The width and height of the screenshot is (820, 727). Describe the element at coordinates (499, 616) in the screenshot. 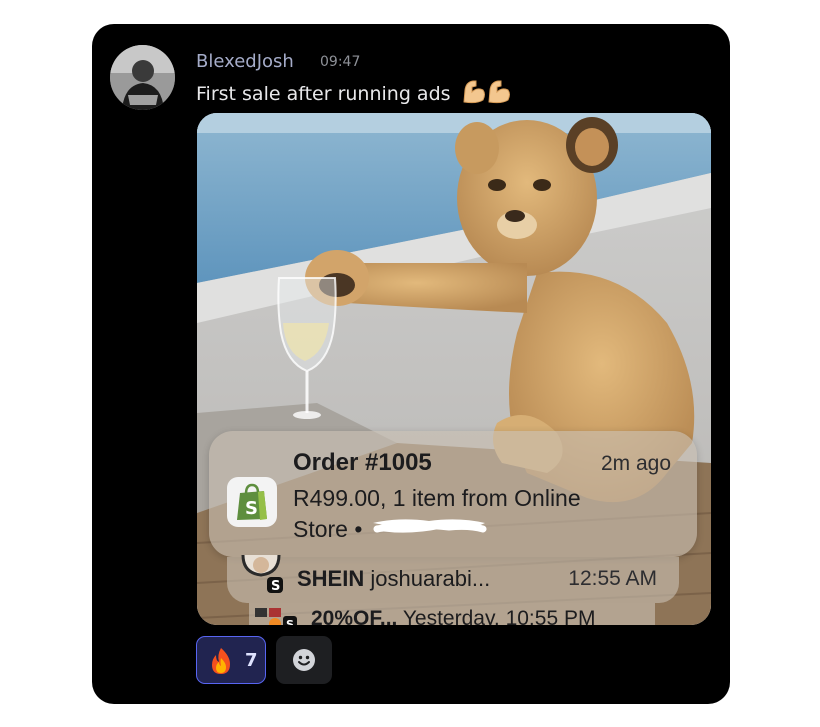

I see `stacked-notification-detail: Yesterday, 10:55 PM` at that location.